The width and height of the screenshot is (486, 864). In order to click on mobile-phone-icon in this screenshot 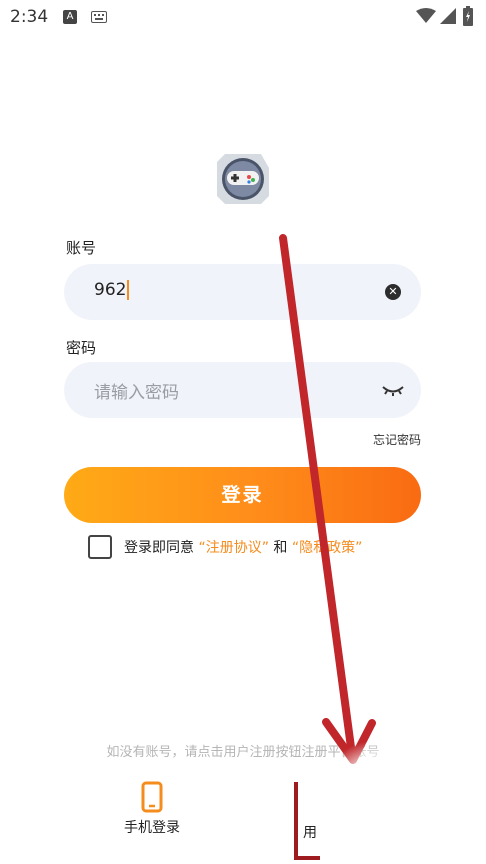, I will do `click(152, 797)`.